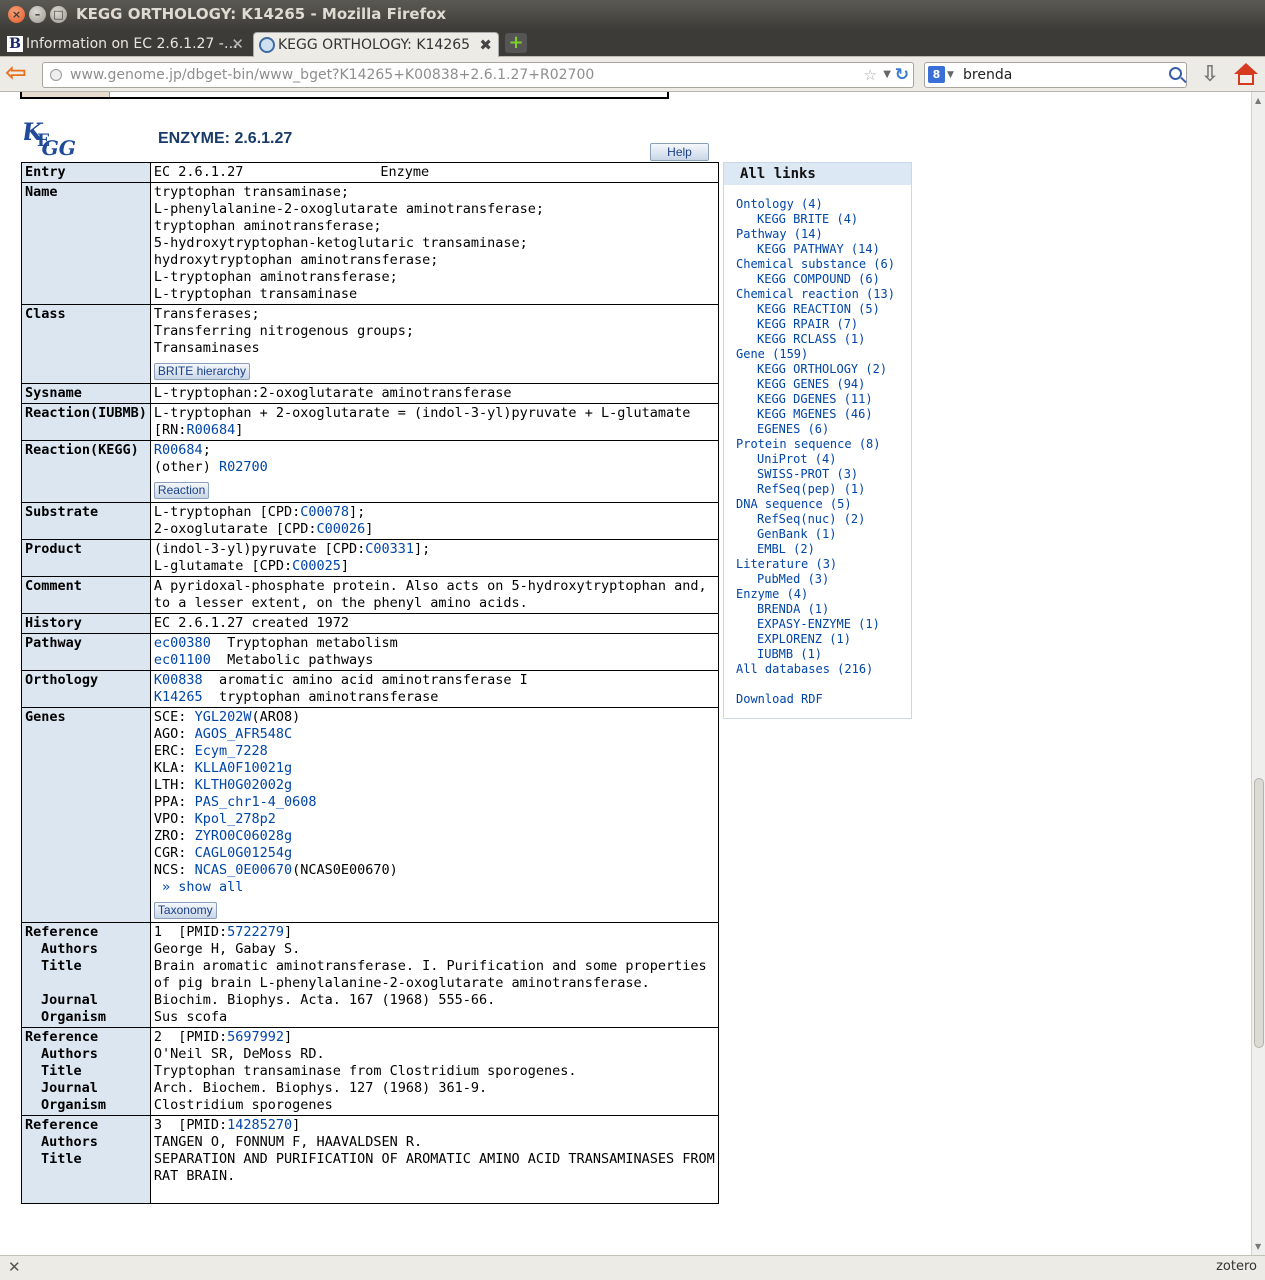 The image size is (1265, 1280). What do you see at coordinates (823, 249) in the screenshot?
I see `database-link: KEGG PATHWAY (14)` at bounding box center [823, 249].